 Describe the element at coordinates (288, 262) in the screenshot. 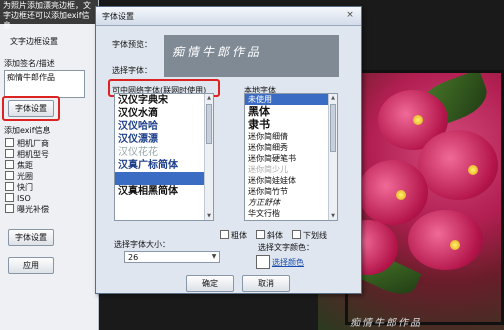

I see `choose-color-link: 选择颜色` at that location.